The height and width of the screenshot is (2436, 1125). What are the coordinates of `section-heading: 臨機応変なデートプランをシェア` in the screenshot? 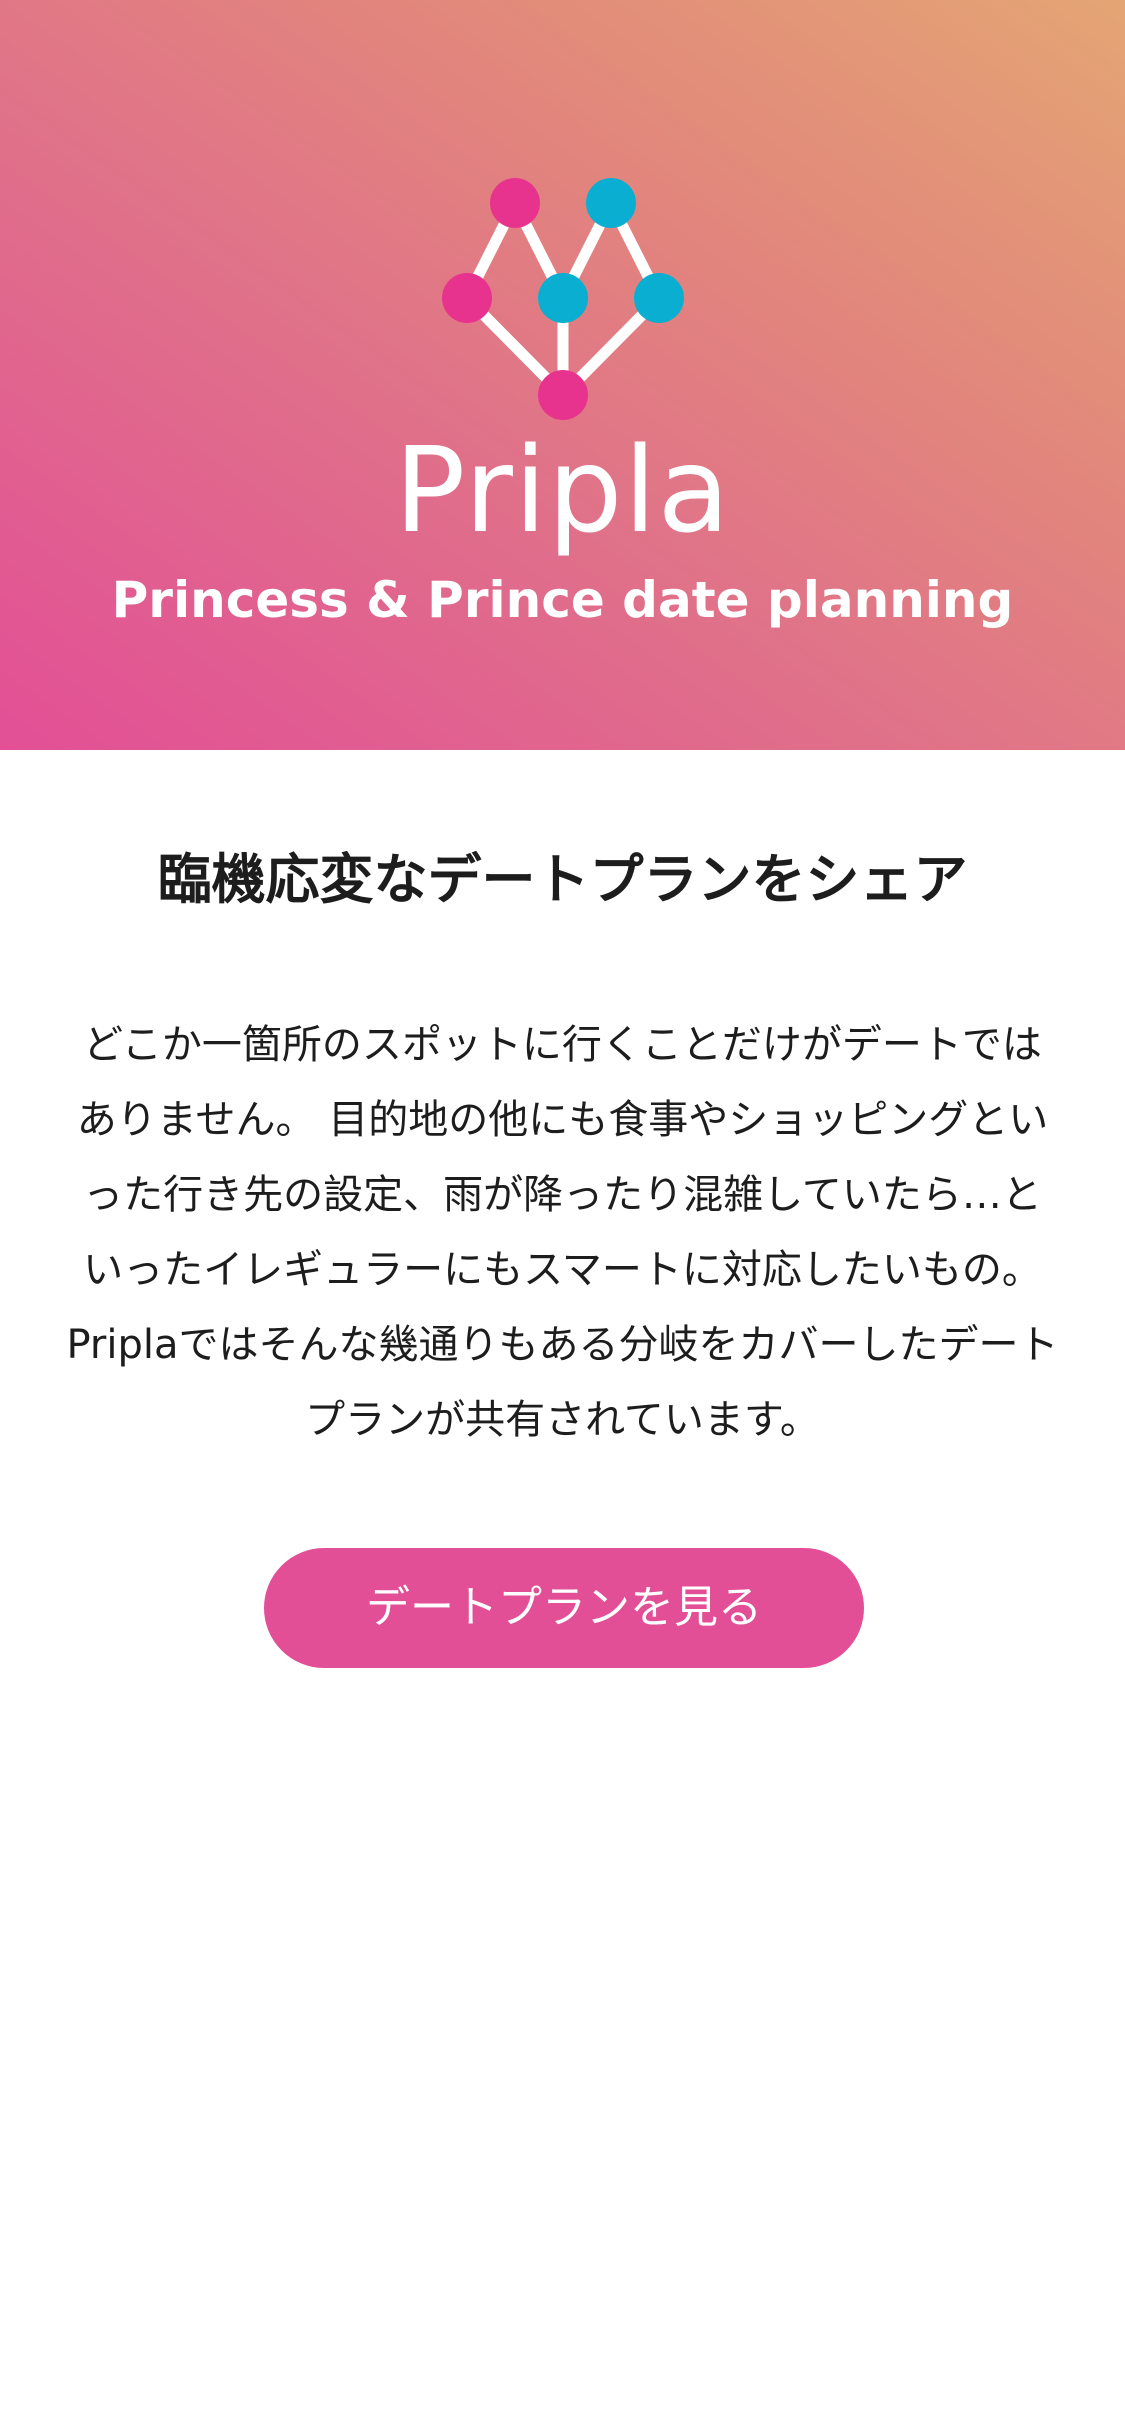 It's located at (562, 879).